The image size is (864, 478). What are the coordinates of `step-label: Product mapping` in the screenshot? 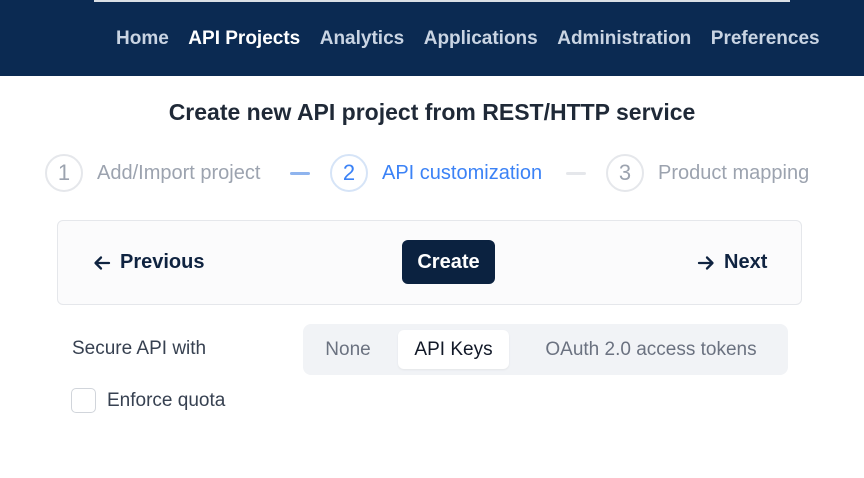 It's located at (734, 172).